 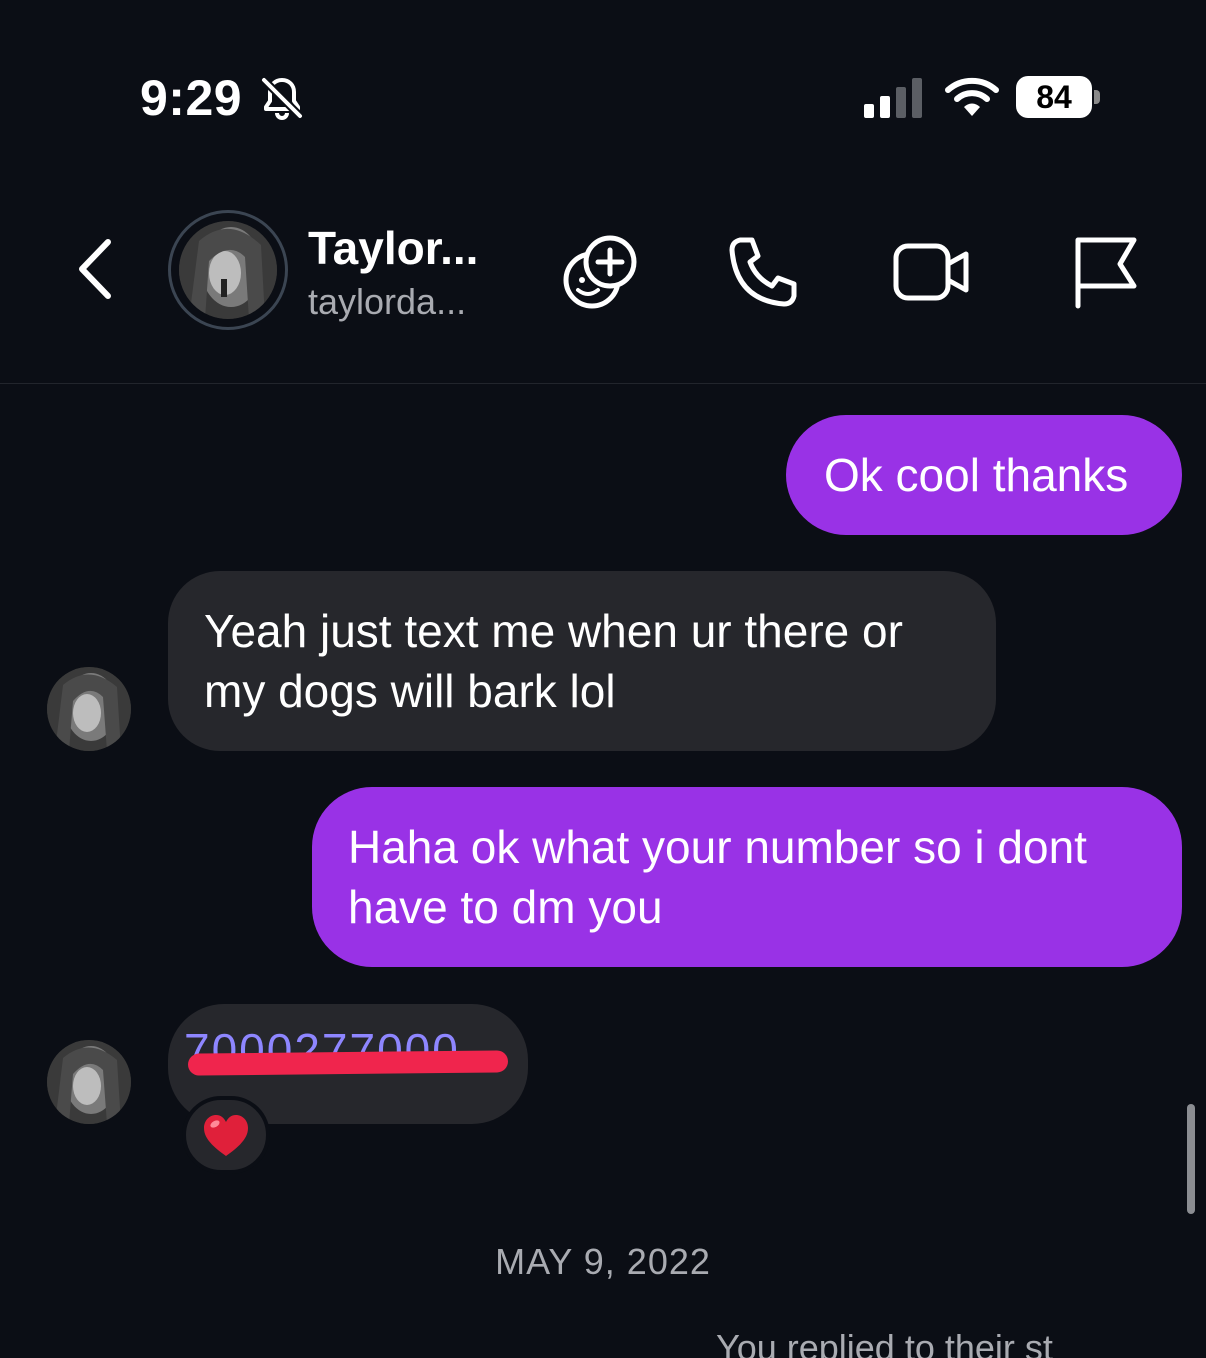 I want to click on signal-icon, so click(x=893, y=98).